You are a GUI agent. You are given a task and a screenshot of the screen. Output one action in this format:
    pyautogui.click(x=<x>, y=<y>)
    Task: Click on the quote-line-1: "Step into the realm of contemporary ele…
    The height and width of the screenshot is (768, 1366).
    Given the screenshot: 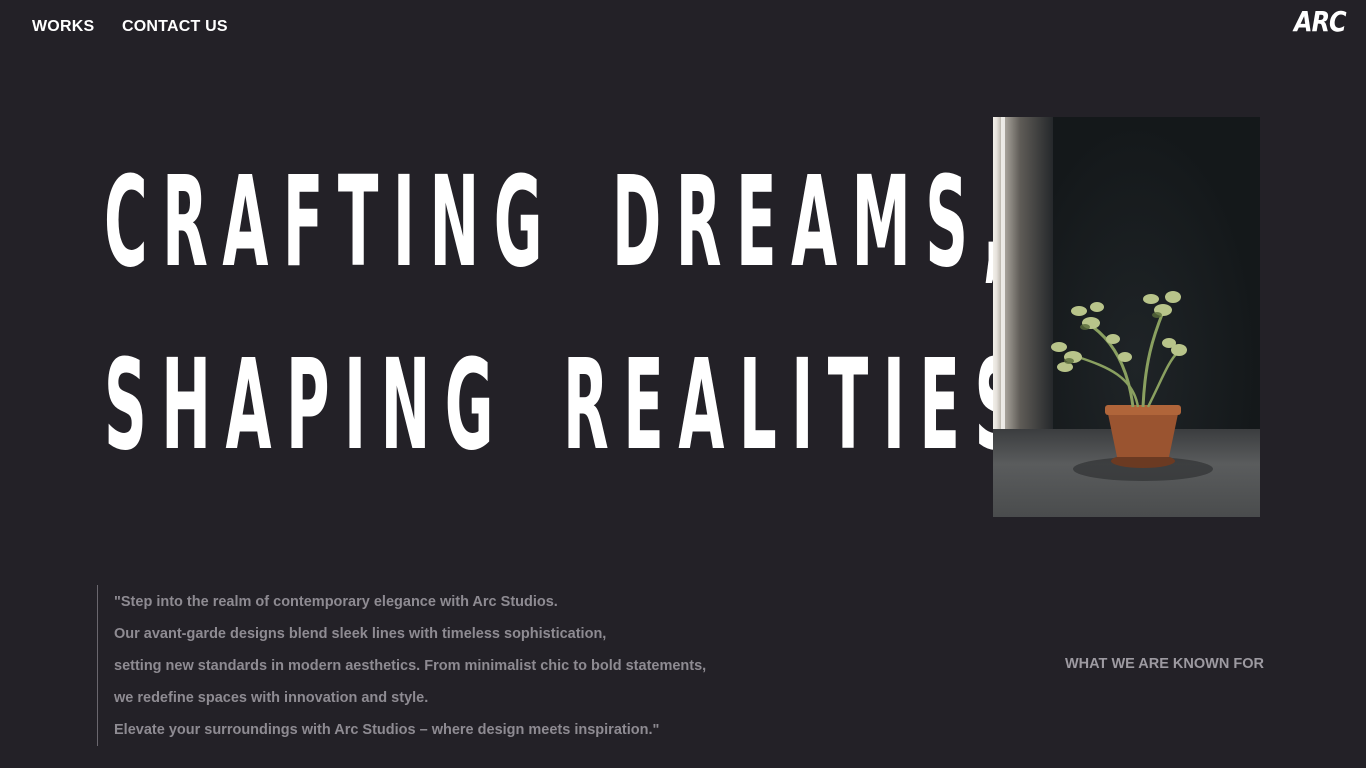 What is the action you would take?
    pyautogui.click(x=336, y=602)
    